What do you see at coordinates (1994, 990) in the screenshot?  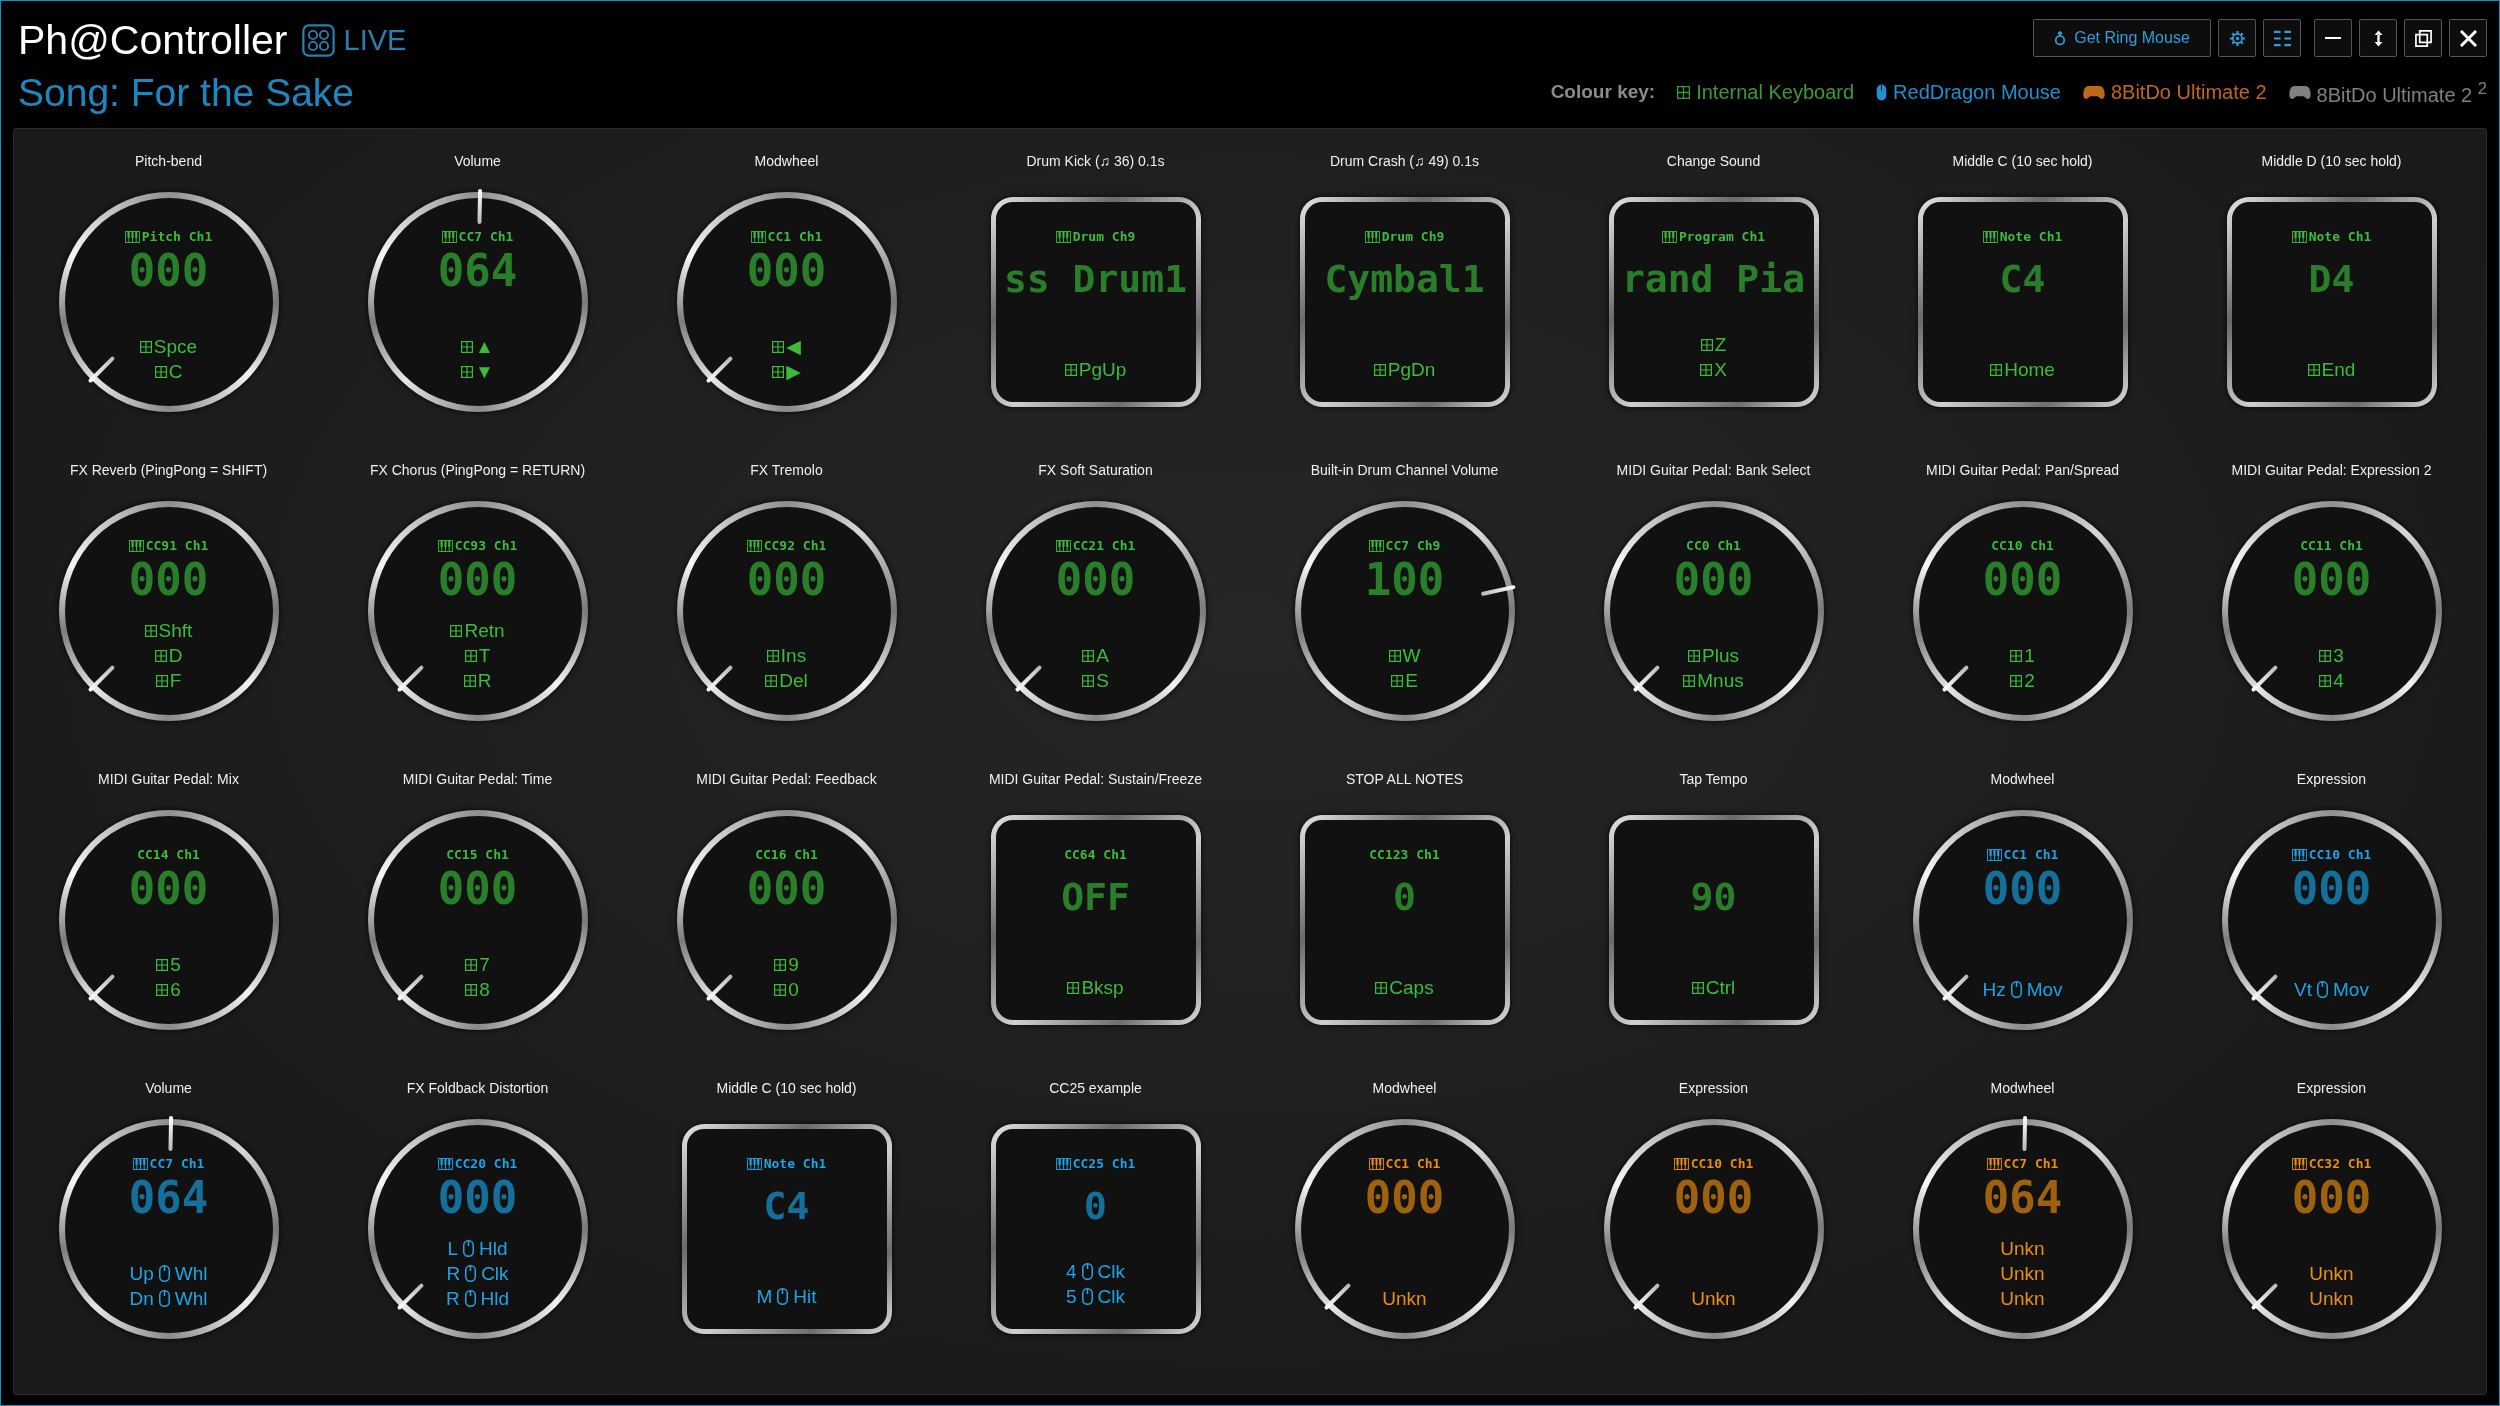 I see `binding-text: Hz` at bounding box center [1994, 990].